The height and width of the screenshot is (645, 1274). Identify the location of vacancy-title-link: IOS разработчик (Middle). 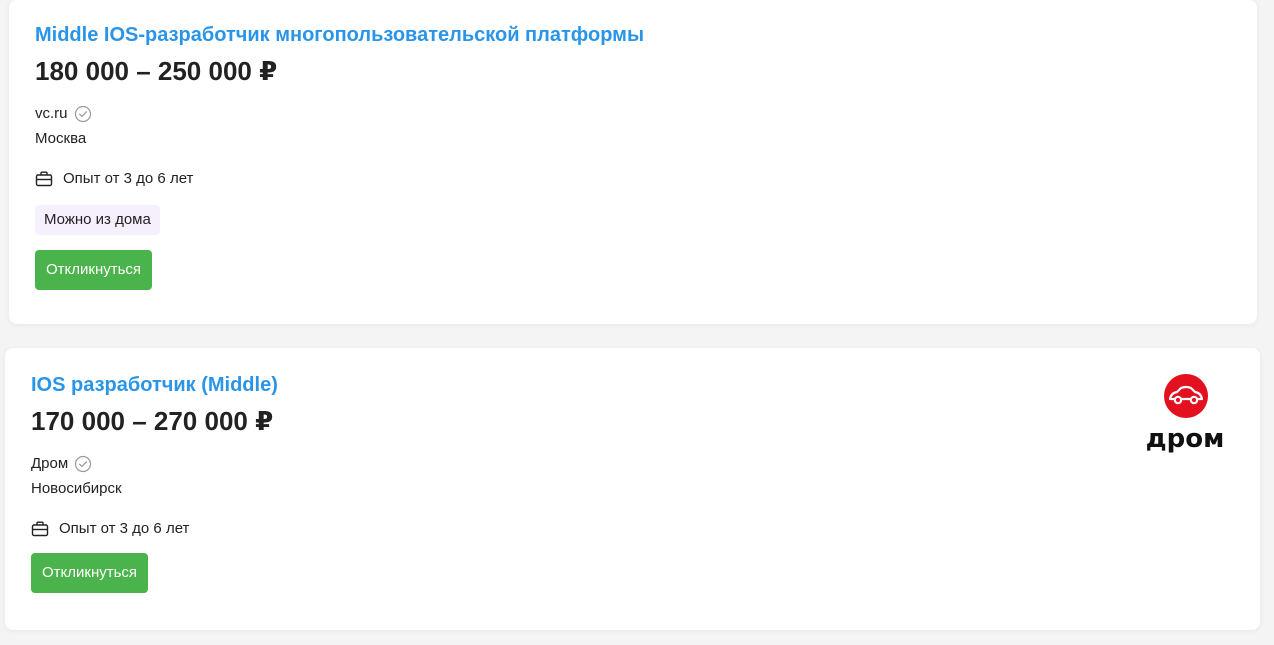
(154, 385).